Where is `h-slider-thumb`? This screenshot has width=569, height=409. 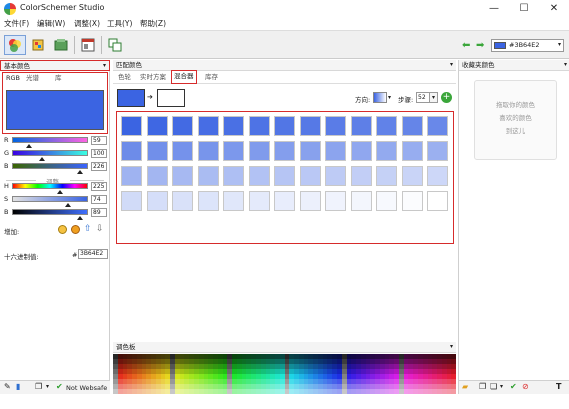
h-slider-thumb is located at coordinates (59, 192).